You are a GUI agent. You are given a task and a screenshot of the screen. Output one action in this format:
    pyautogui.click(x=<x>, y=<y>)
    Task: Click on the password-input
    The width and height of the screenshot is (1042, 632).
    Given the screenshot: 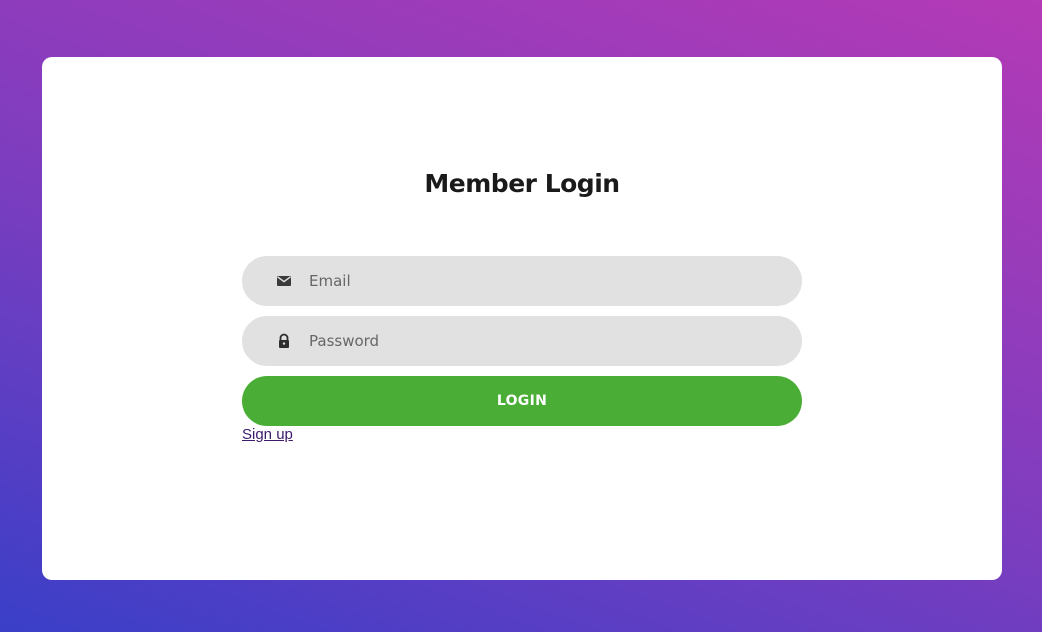 What is the action you would take?
    pyautogui.click(x=544, y=341)
    